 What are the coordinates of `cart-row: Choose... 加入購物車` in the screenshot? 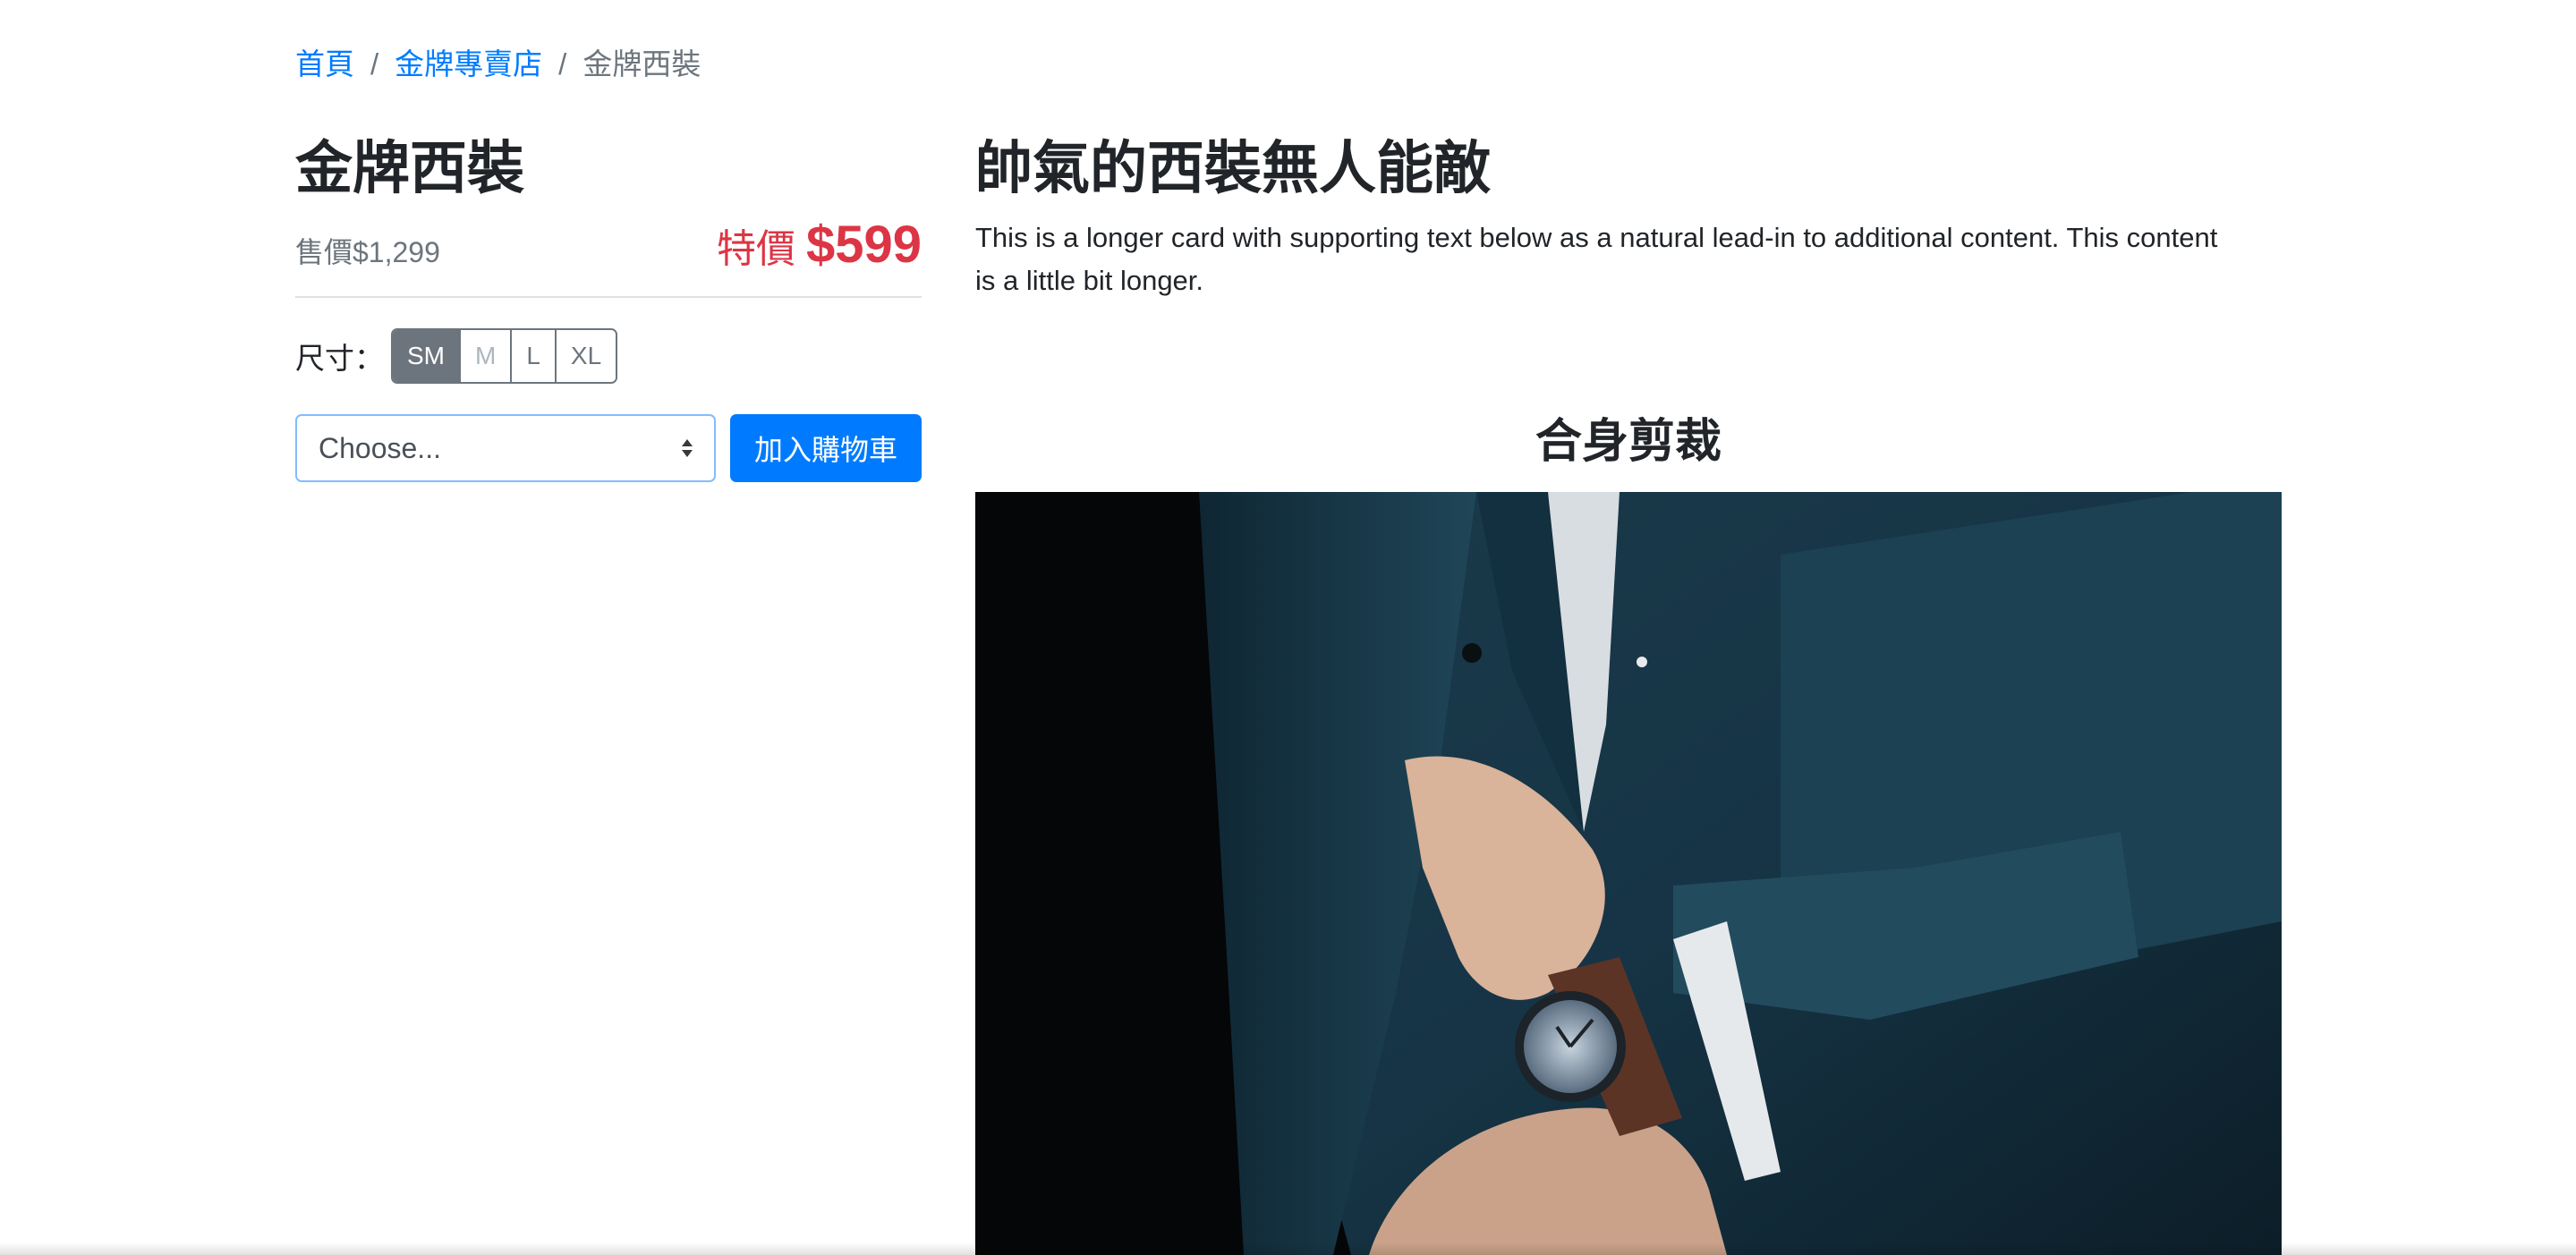 It's located at (608, 448).